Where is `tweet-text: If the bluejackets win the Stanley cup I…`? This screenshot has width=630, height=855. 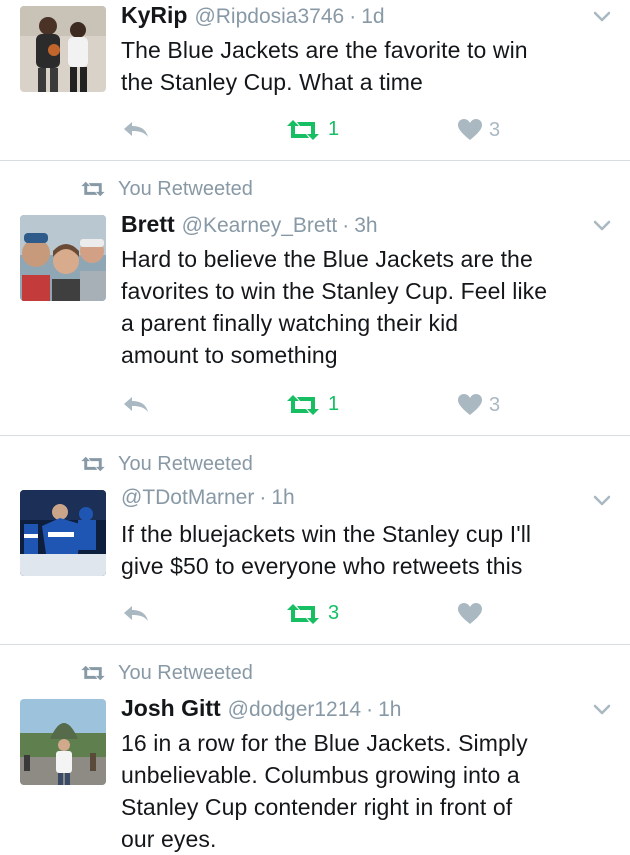
tweet-text: If the bluejackets win the Stanley cup I… is located at coordinates (368, 550).